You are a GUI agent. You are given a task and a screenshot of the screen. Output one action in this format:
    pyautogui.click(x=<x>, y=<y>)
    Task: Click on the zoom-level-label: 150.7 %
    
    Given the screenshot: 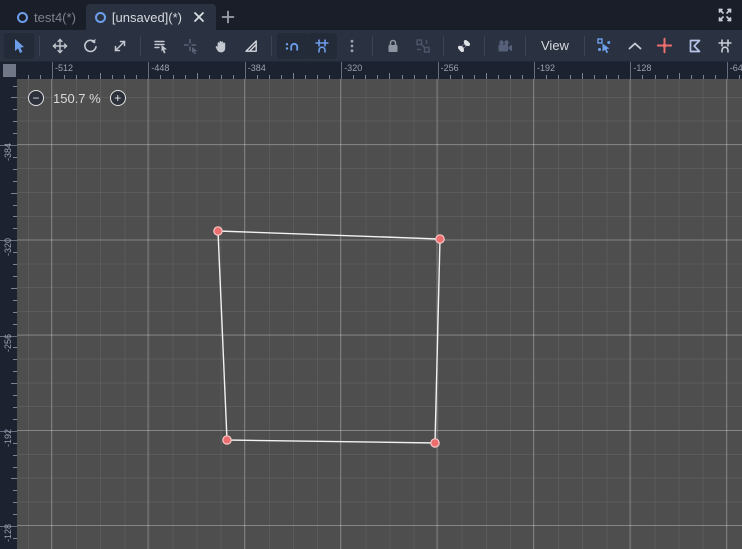 What is the action you would take?
    pyautogui.click(x=77, y=98)
    